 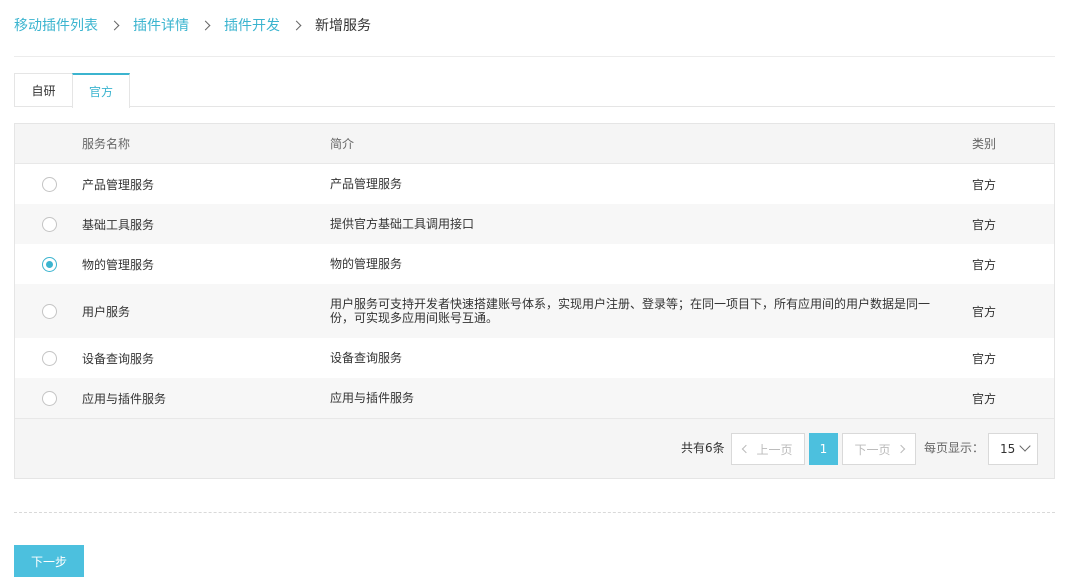 I want to click on service-name: 基础工具服务, so click(x=118, y=224).